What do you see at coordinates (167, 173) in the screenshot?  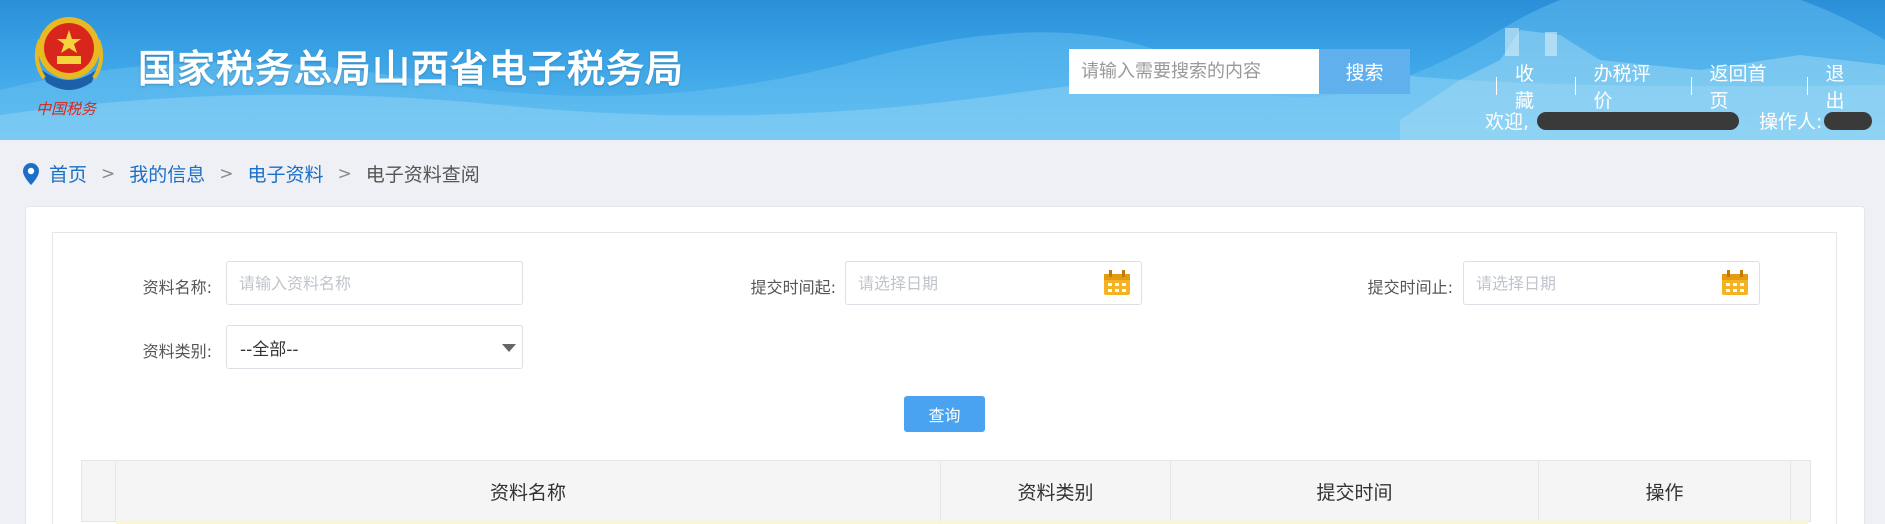 I see `breadcrumb-my-info: 我的信息` at bounding box center [167, 173].